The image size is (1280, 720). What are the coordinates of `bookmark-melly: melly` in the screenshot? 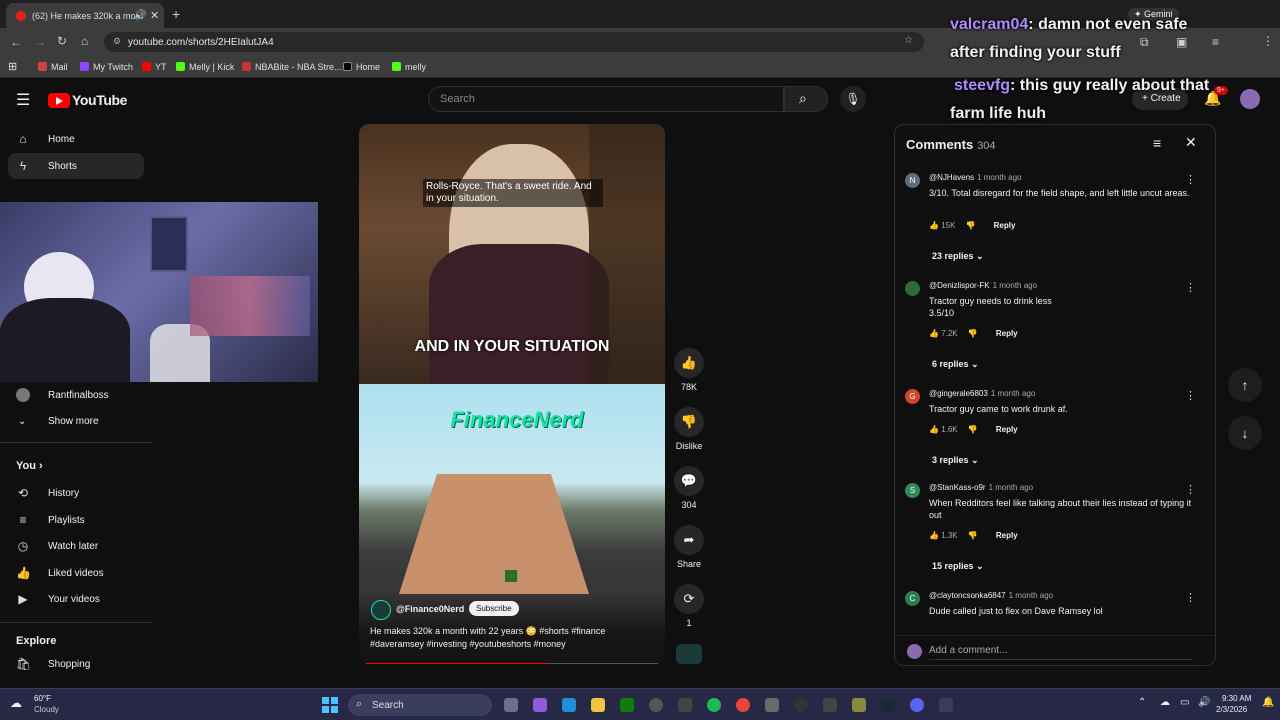 It's located at (409, 67).